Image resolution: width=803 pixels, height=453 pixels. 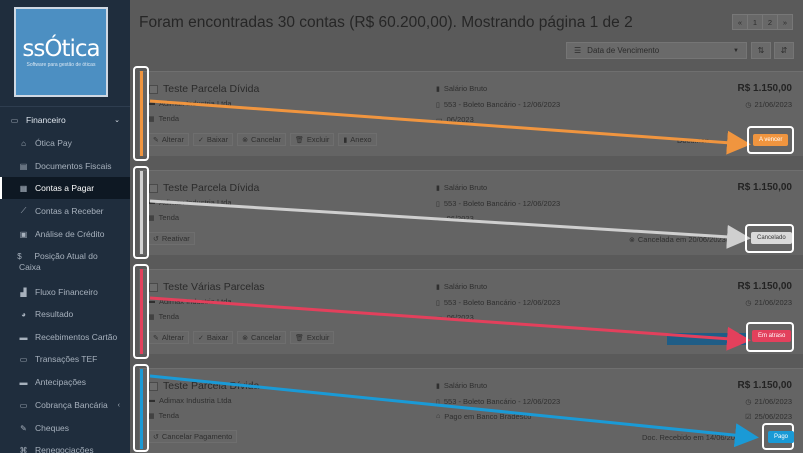 I want to click on arrow-orange, so click(x=450, y=127).